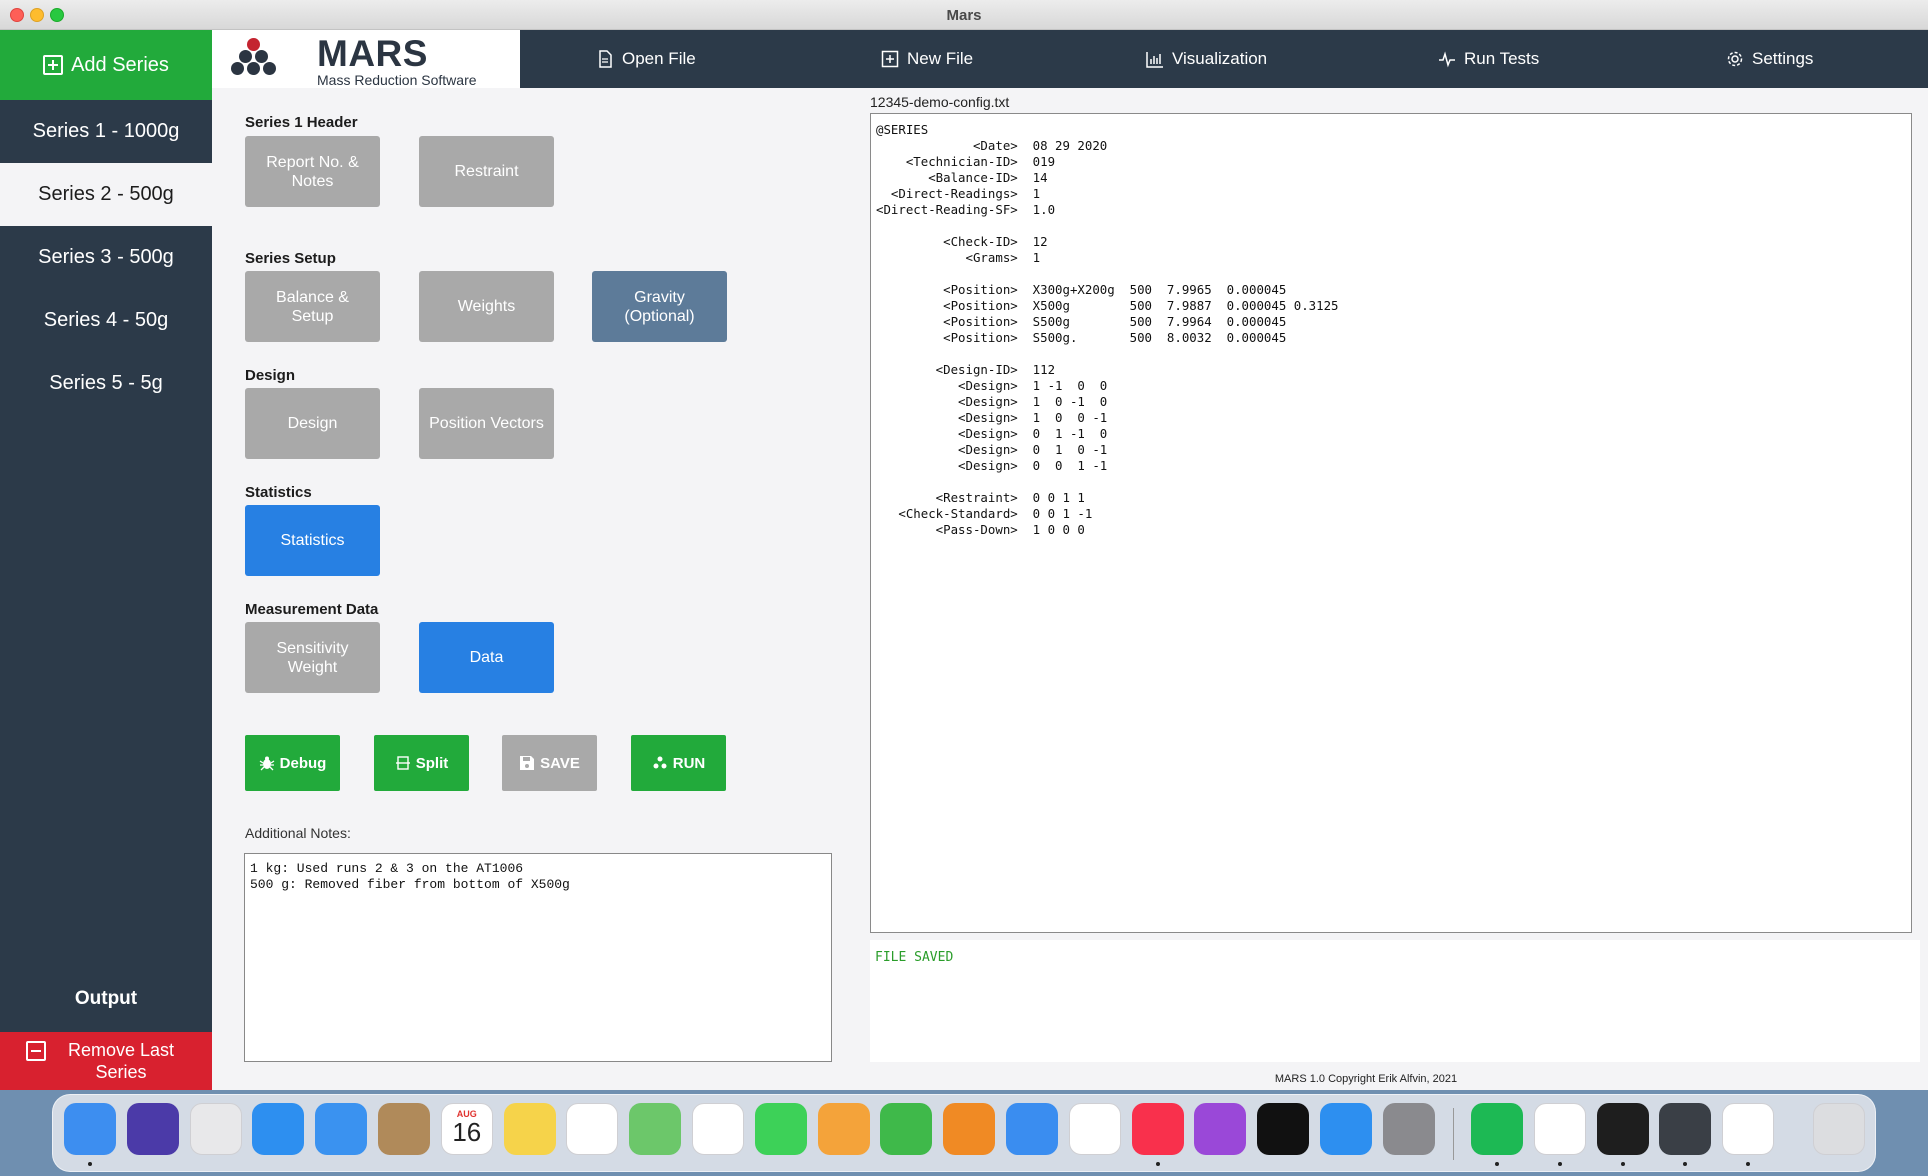 The image size is (1928, 1176). I want to click on measurement-data-heading: Measurement Data, so click(312, 609).